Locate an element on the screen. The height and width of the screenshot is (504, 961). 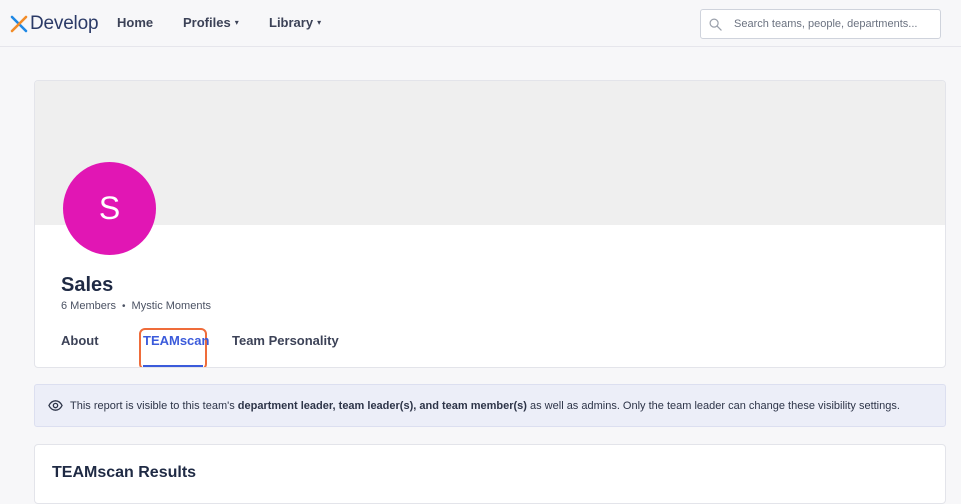
nav-home-label: Home is located at coordinates (135, 22).